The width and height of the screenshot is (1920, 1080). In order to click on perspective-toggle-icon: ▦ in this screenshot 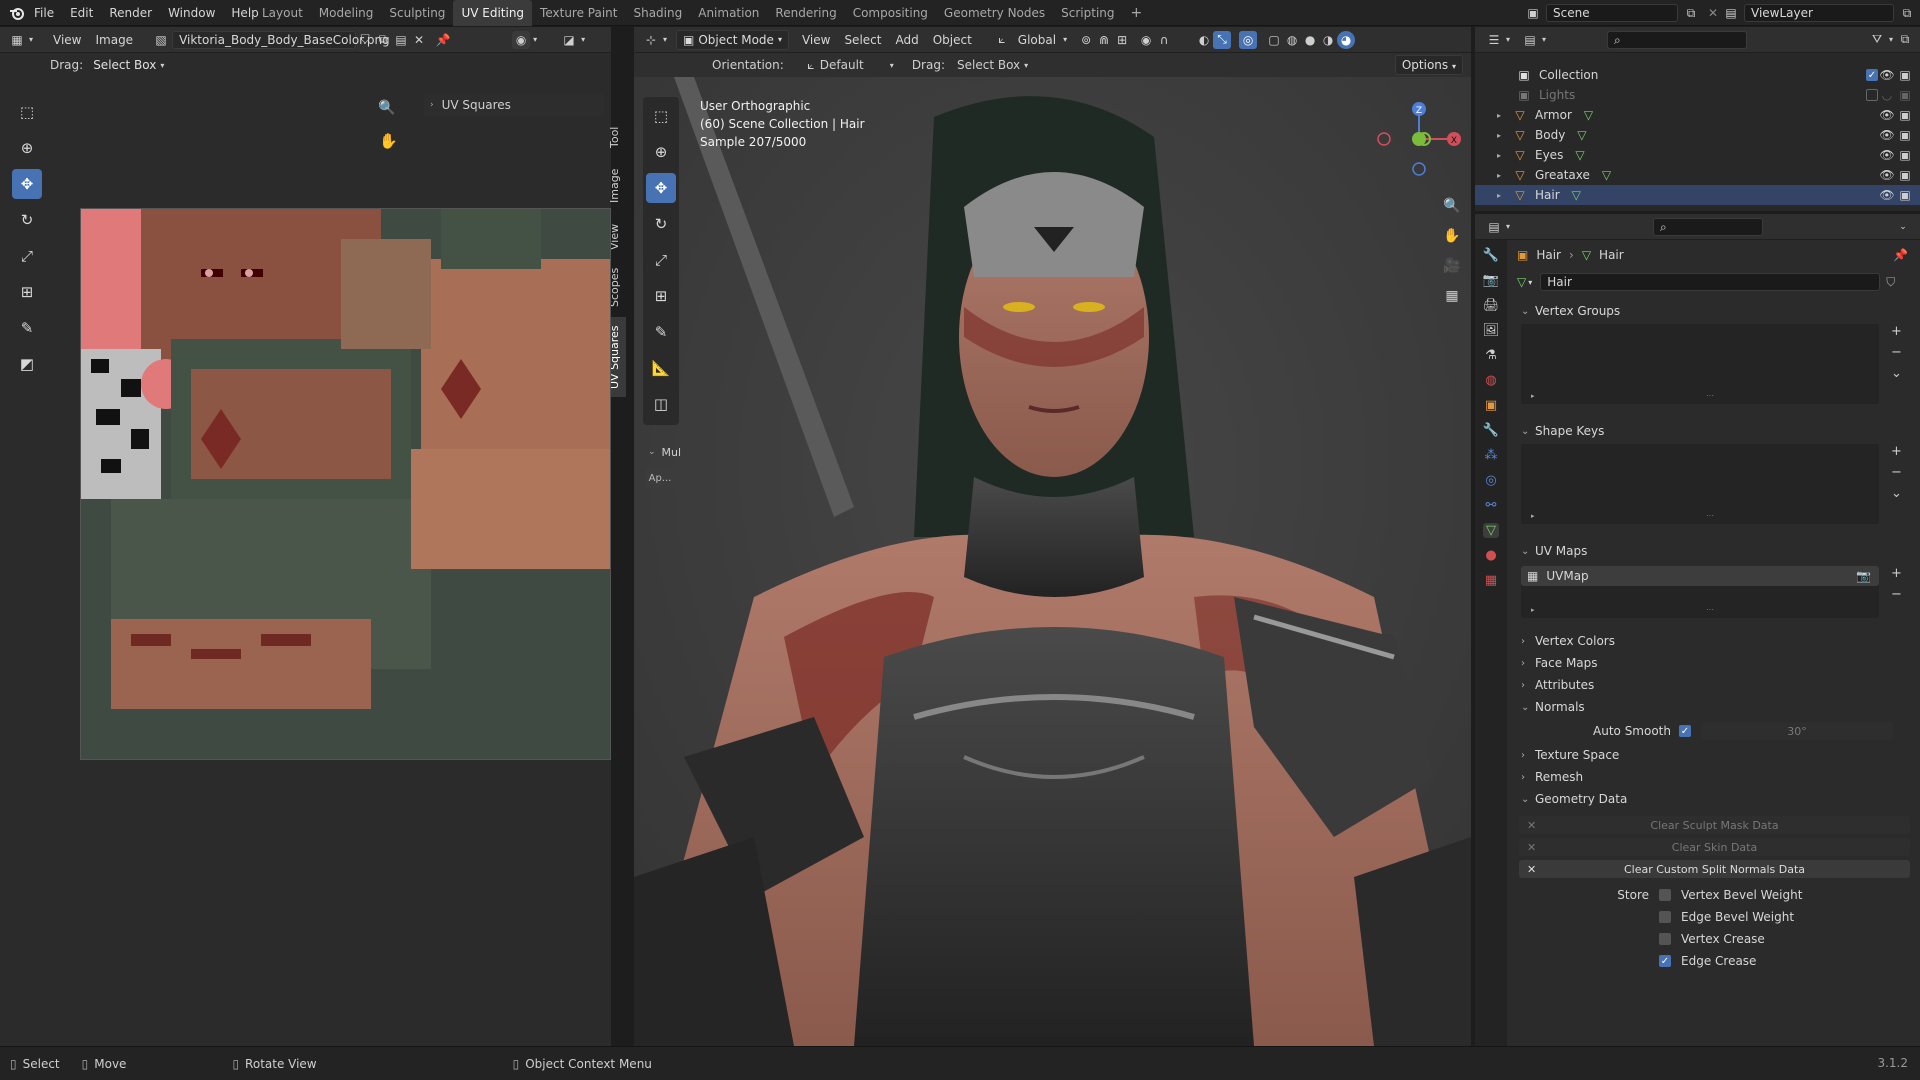, I will do `click(1452, 296)`.